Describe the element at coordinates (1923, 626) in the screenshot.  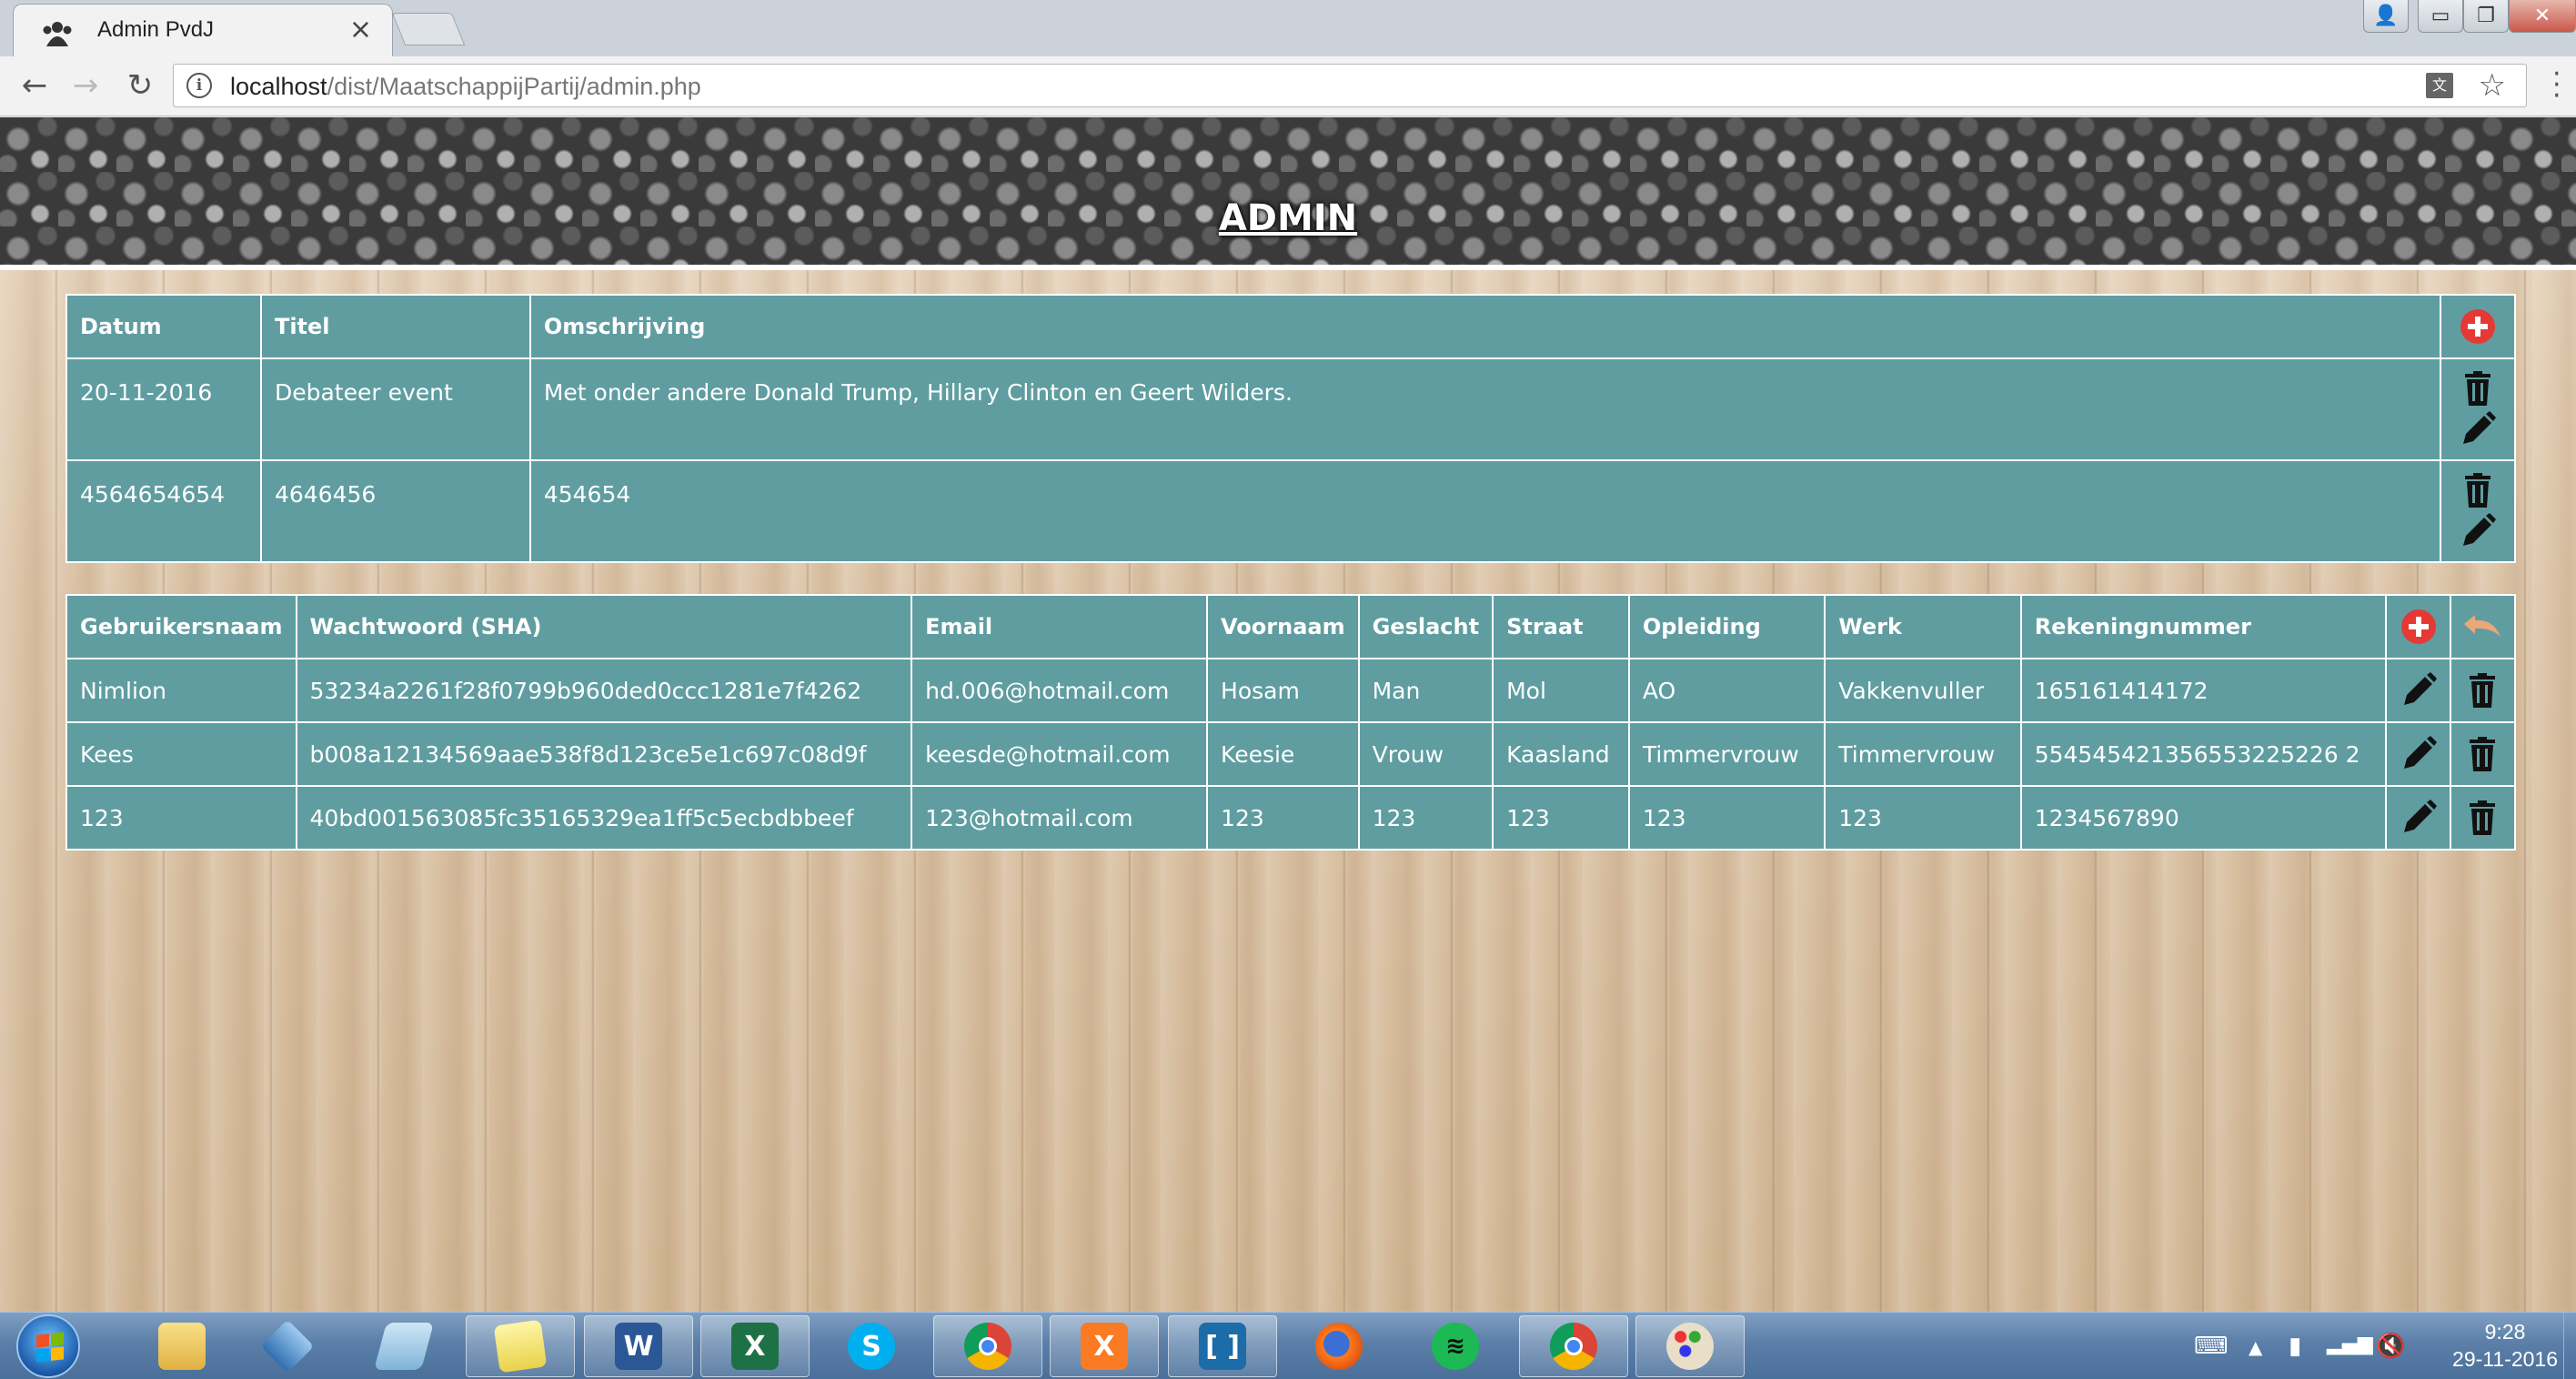
I see `column-header: Werk` at that location.